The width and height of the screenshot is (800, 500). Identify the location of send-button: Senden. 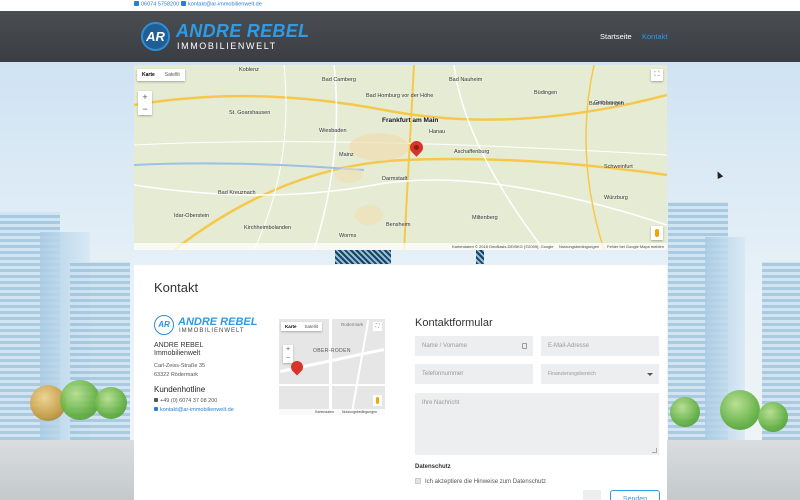
(635, 495).